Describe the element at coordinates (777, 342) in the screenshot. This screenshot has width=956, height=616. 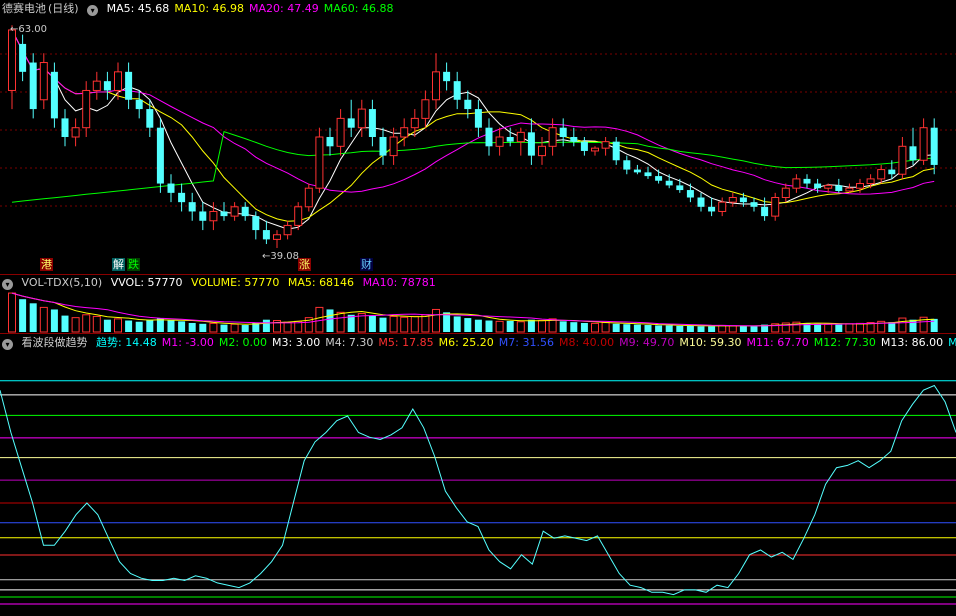
I see `indicator-legend-item: M11: 67.70` at that location.